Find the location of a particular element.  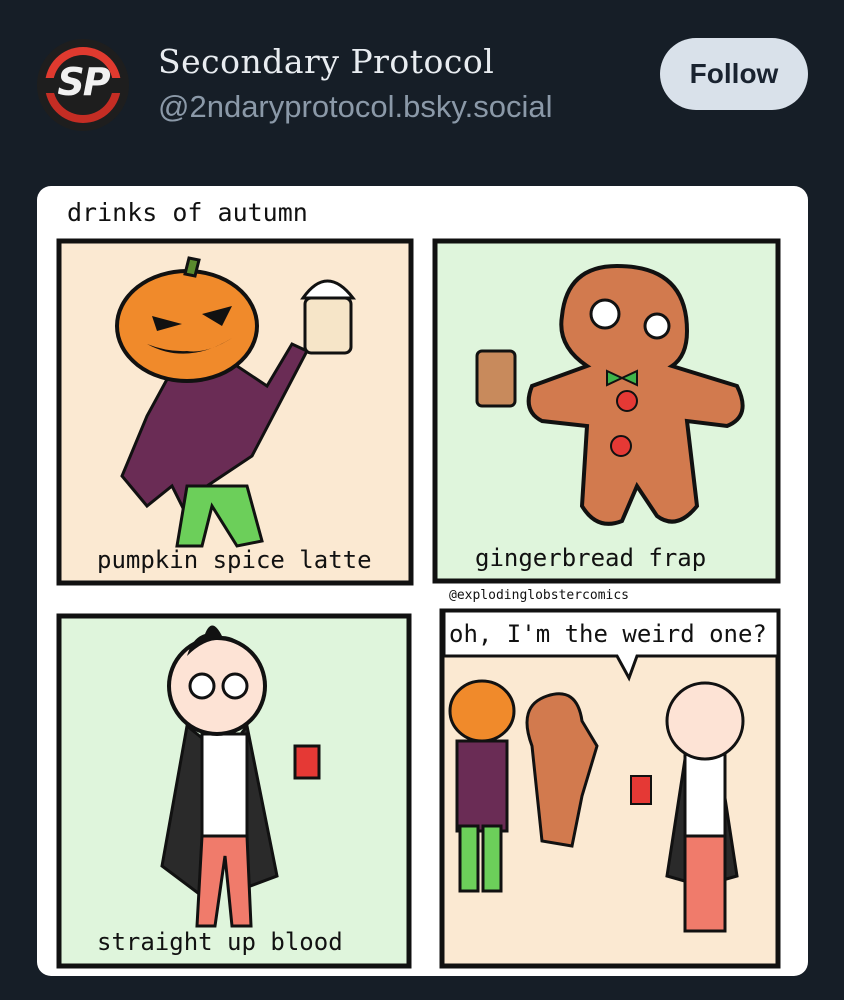

panel-group is located at coordinates (610, 788).